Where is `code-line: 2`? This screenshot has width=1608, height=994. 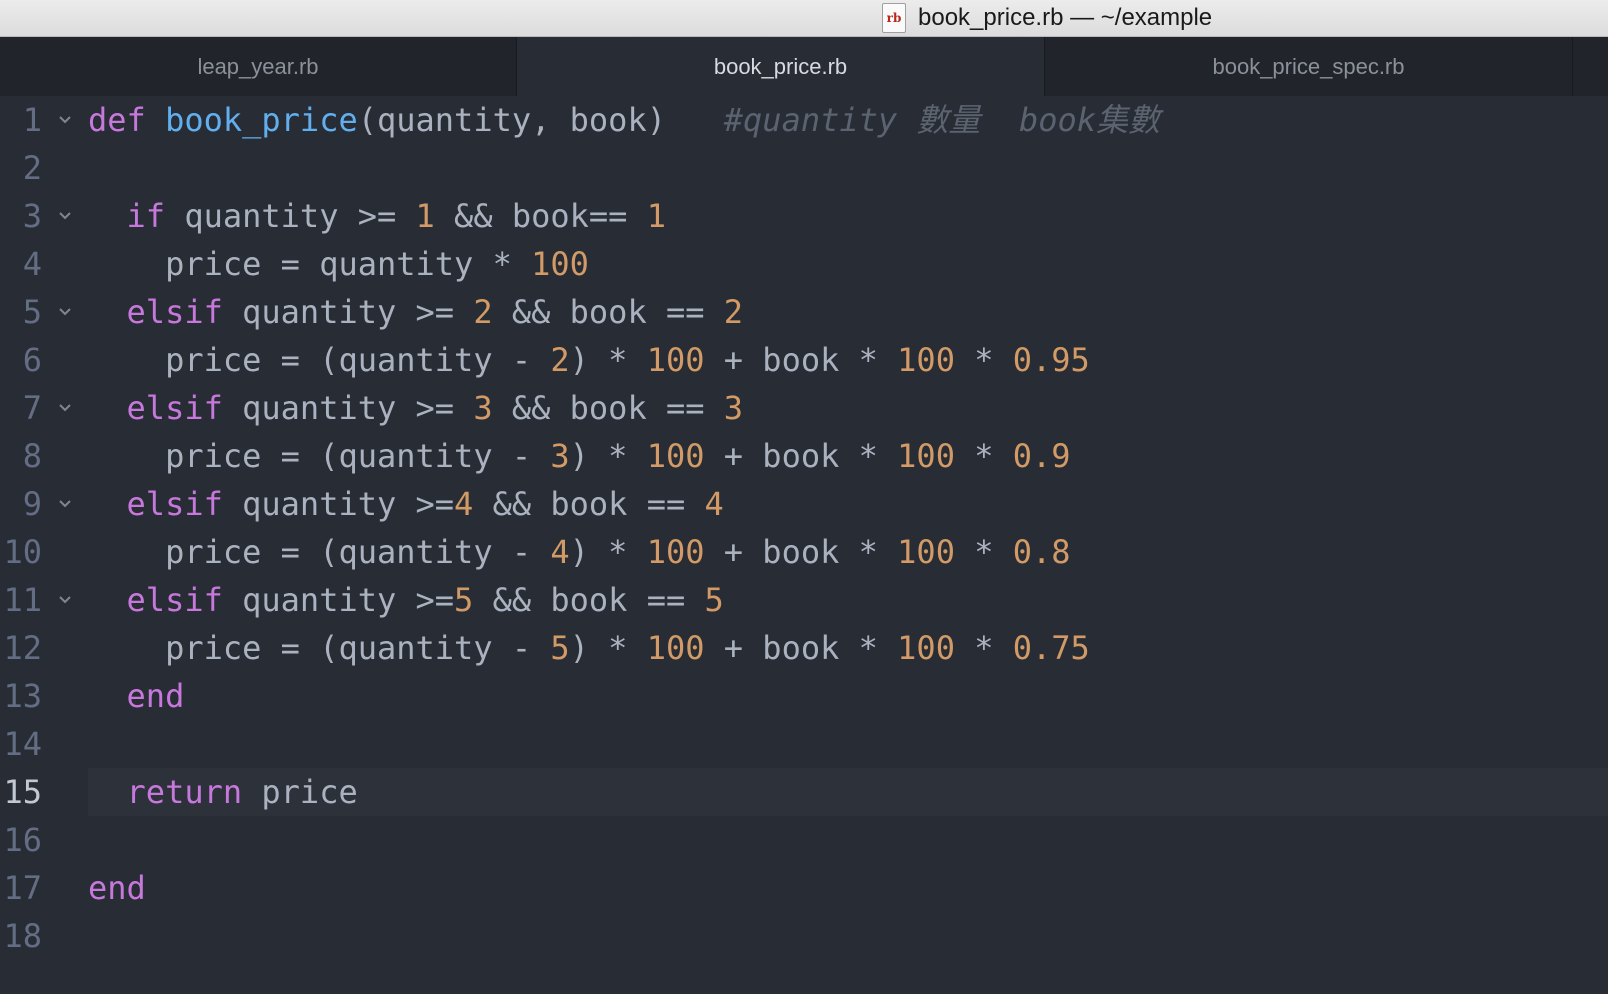
code-line: 2 is located at coordinates (804, 168).